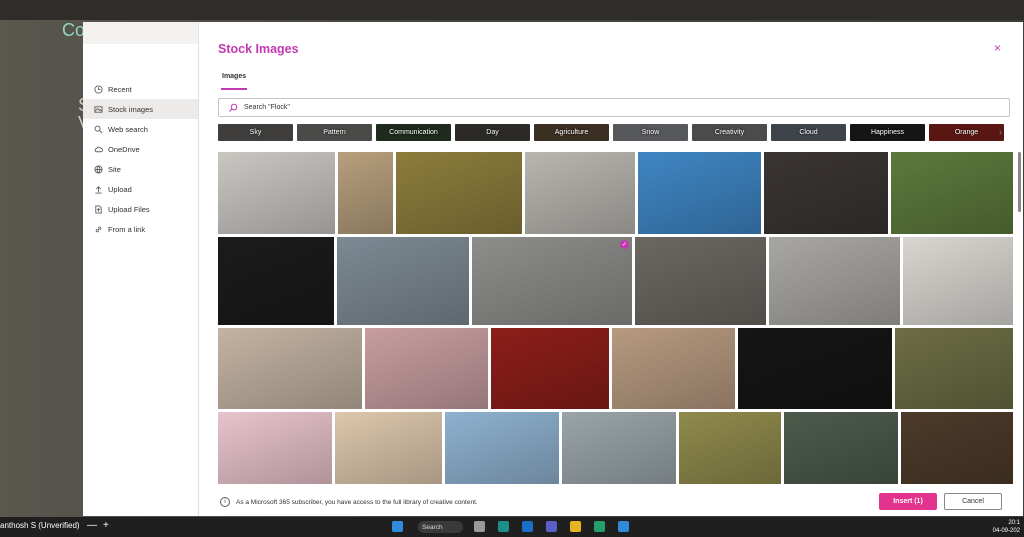  Describe the element at coordinates (551, 526) in the screenshot. I see `teams-icon` at that location.